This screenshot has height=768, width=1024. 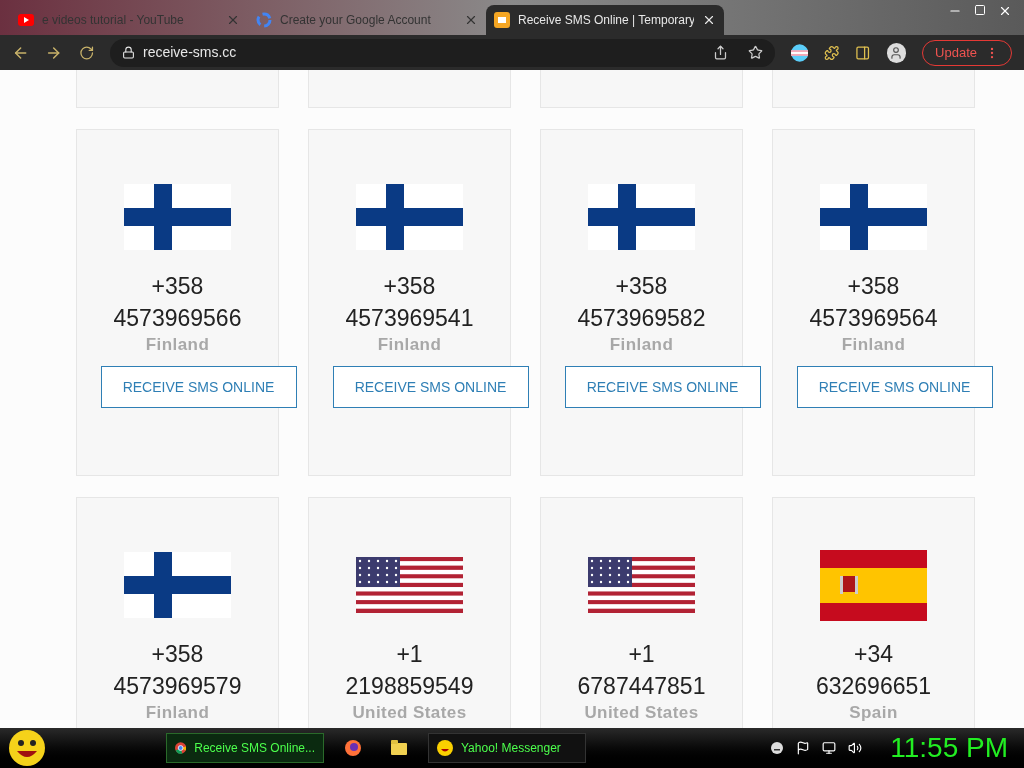 I want to click on face-icon, so click(x=777, y=748).